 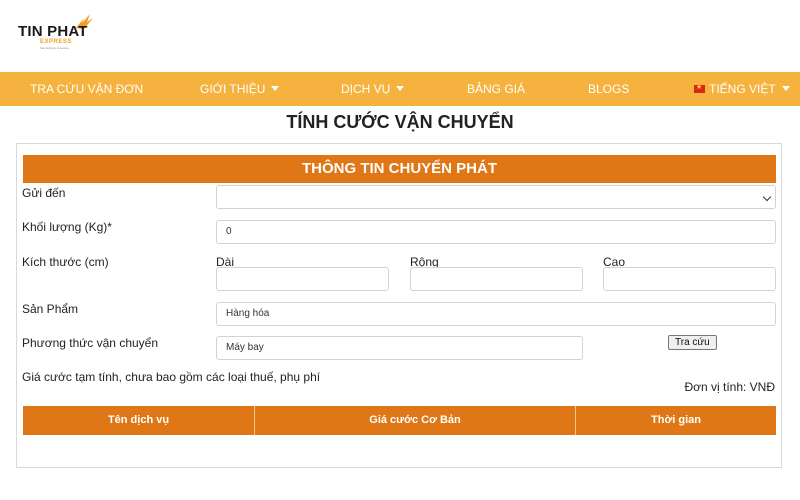 I want to click on page-title: TÍNH CƯỚC VẬN CHUYỂN, so click(x=400, y=122).